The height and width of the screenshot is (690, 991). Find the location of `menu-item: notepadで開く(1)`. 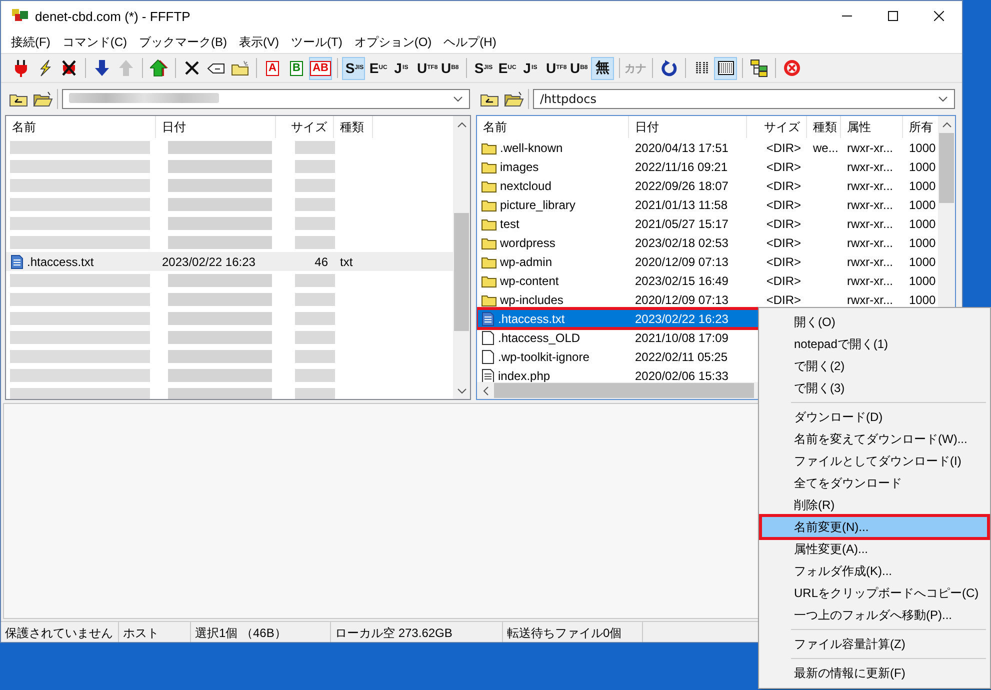

menu-item: notepadで開く(1) is located at coordinates (874, 344).